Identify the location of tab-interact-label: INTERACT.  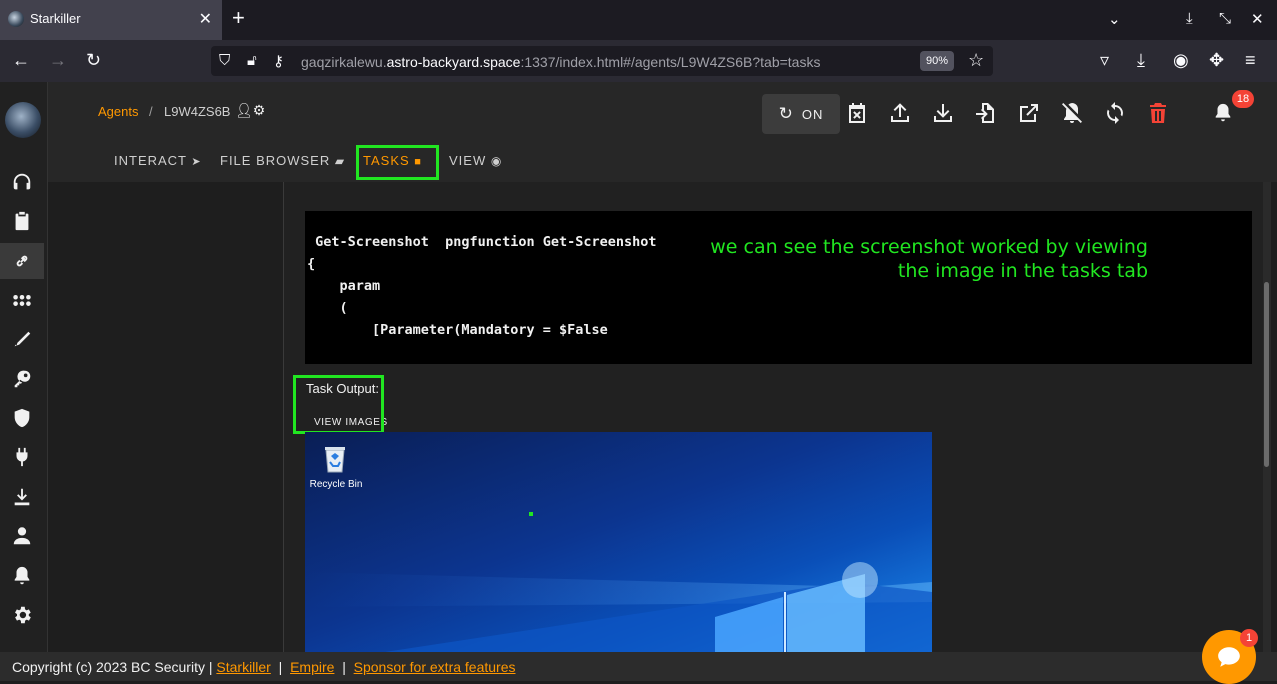
(150, 160).